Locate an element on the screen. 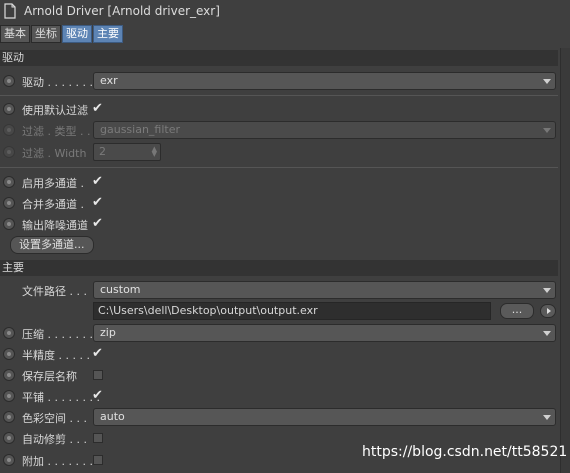 This screenshot has width=570, height=473. compression-value: zip is located at coordinates (108, 332).